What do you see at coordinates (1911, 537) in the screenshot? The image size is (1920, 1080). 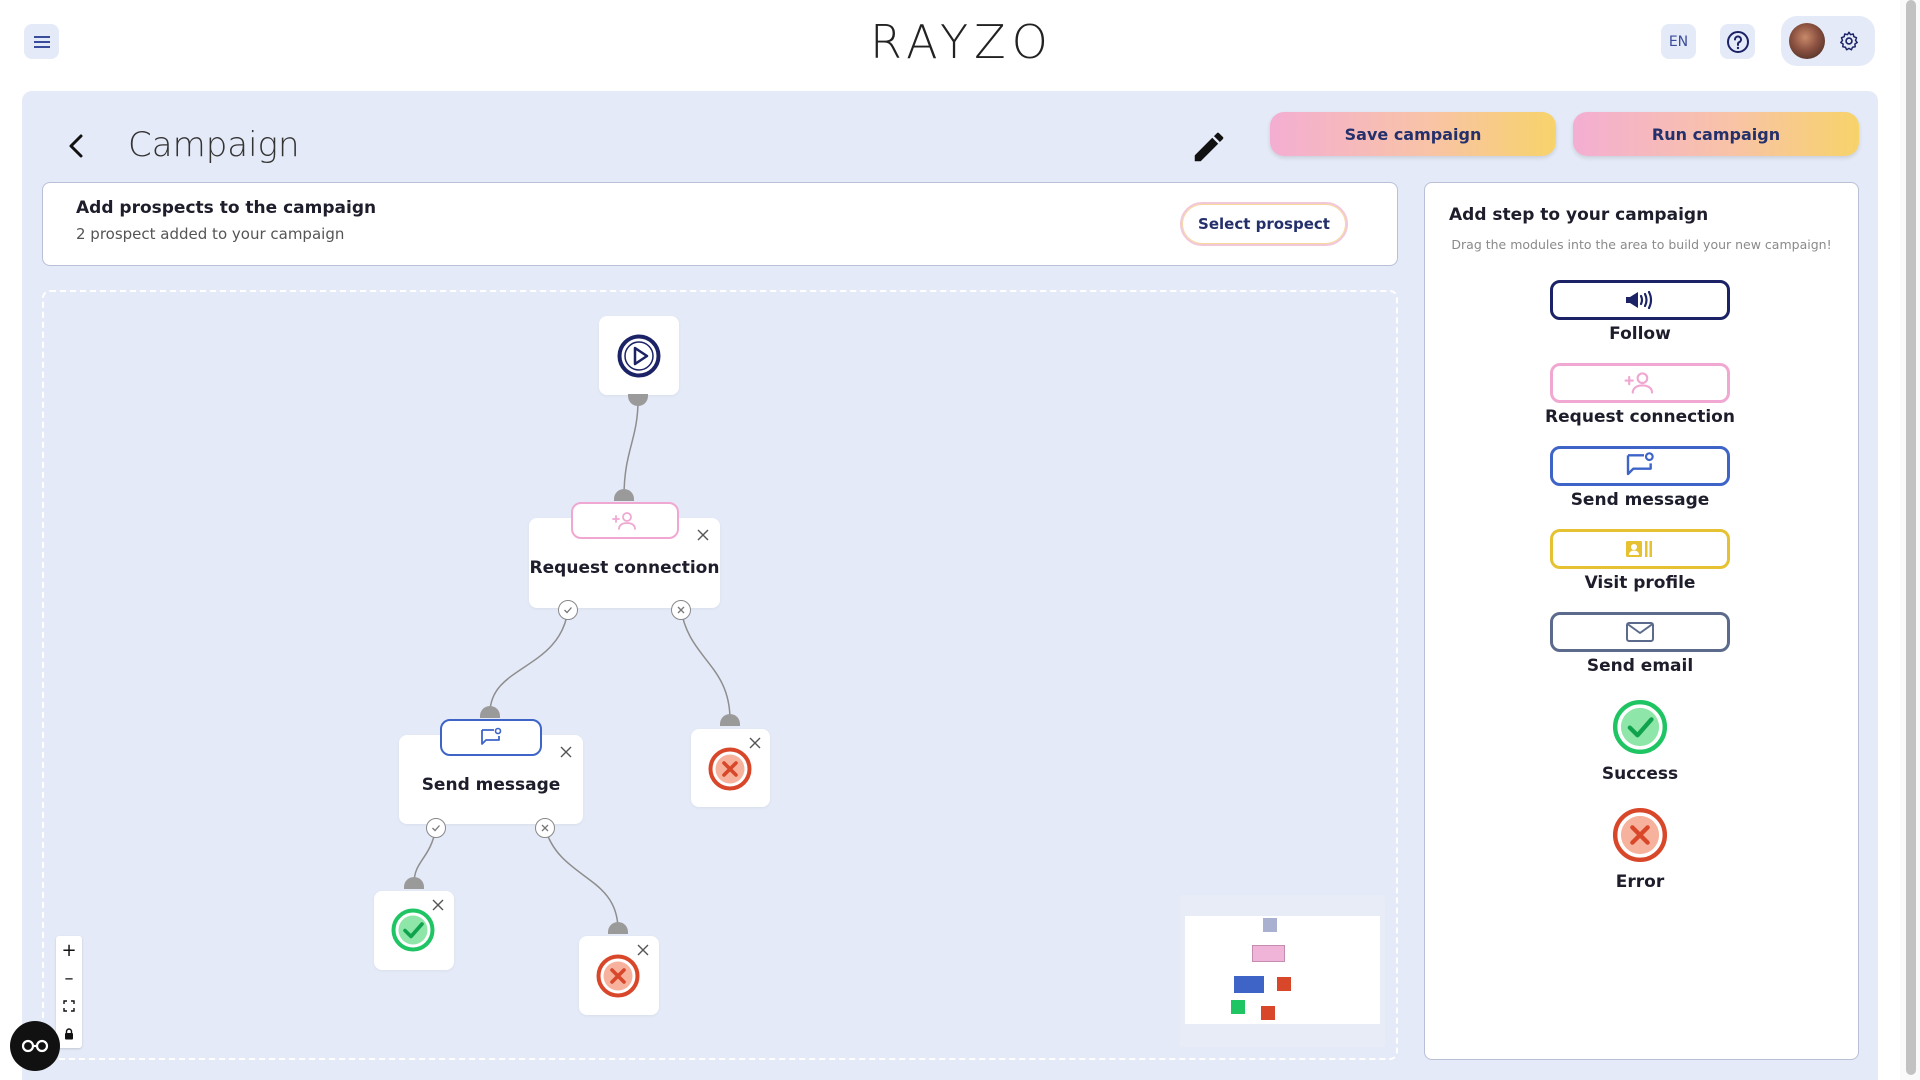 I see `scrollbar-thumb` at bounding box center [1911, 537].